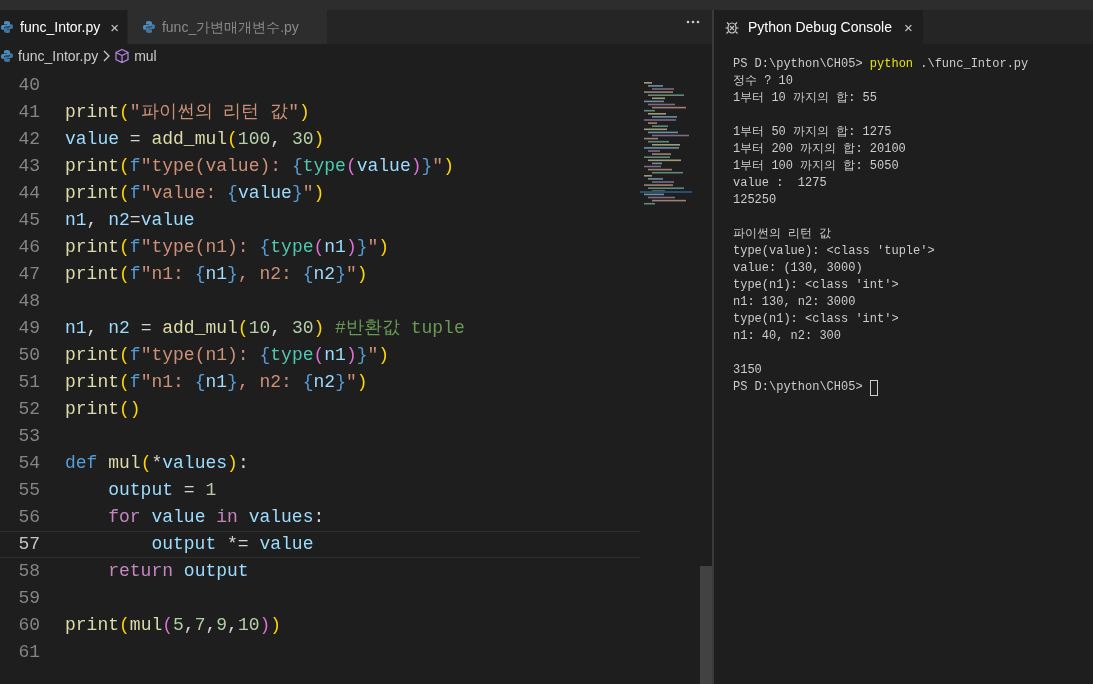 Image resolution: width=1093 pixels, height=684 pixels. Describe the element at coordinates (130, 220) in the screenshot. I see `code-line: n1, n2=value` at that location.